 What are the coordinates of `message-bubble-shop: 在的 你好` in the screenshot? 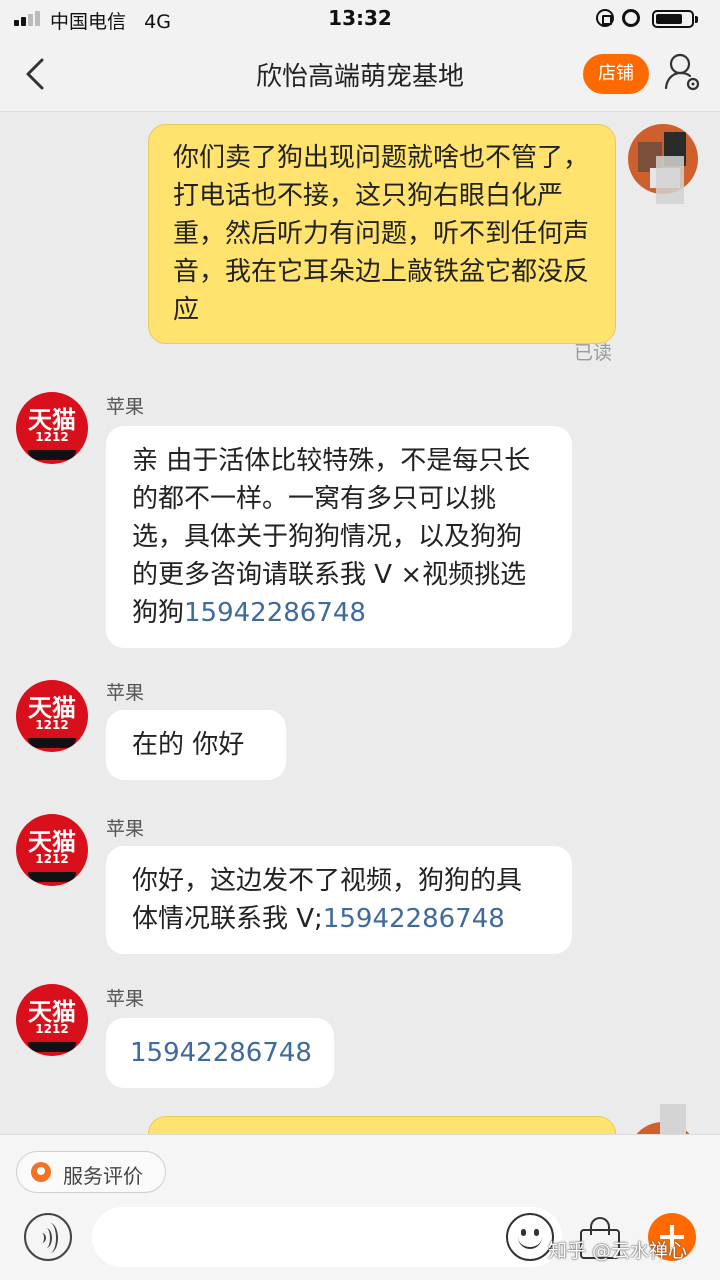 It's located at (196, 745).